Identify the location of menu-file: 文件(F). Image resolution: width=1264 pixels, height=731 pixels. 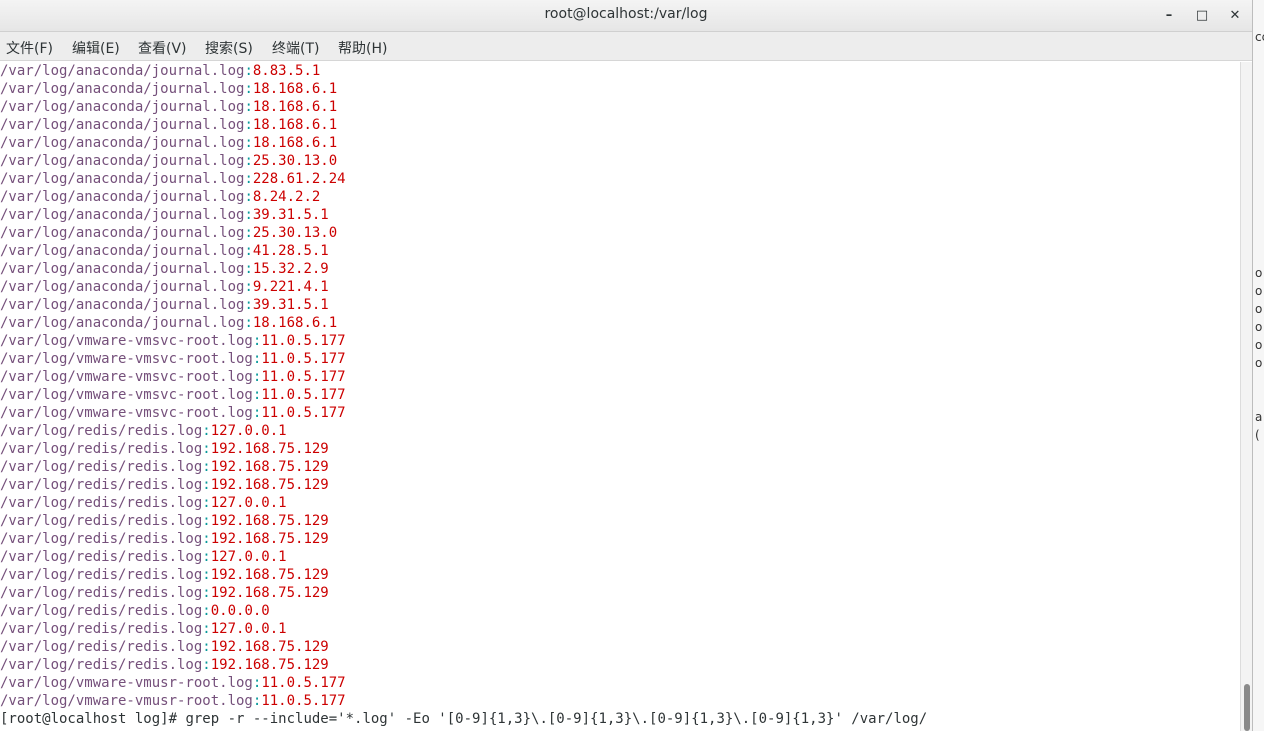
(29, 48).